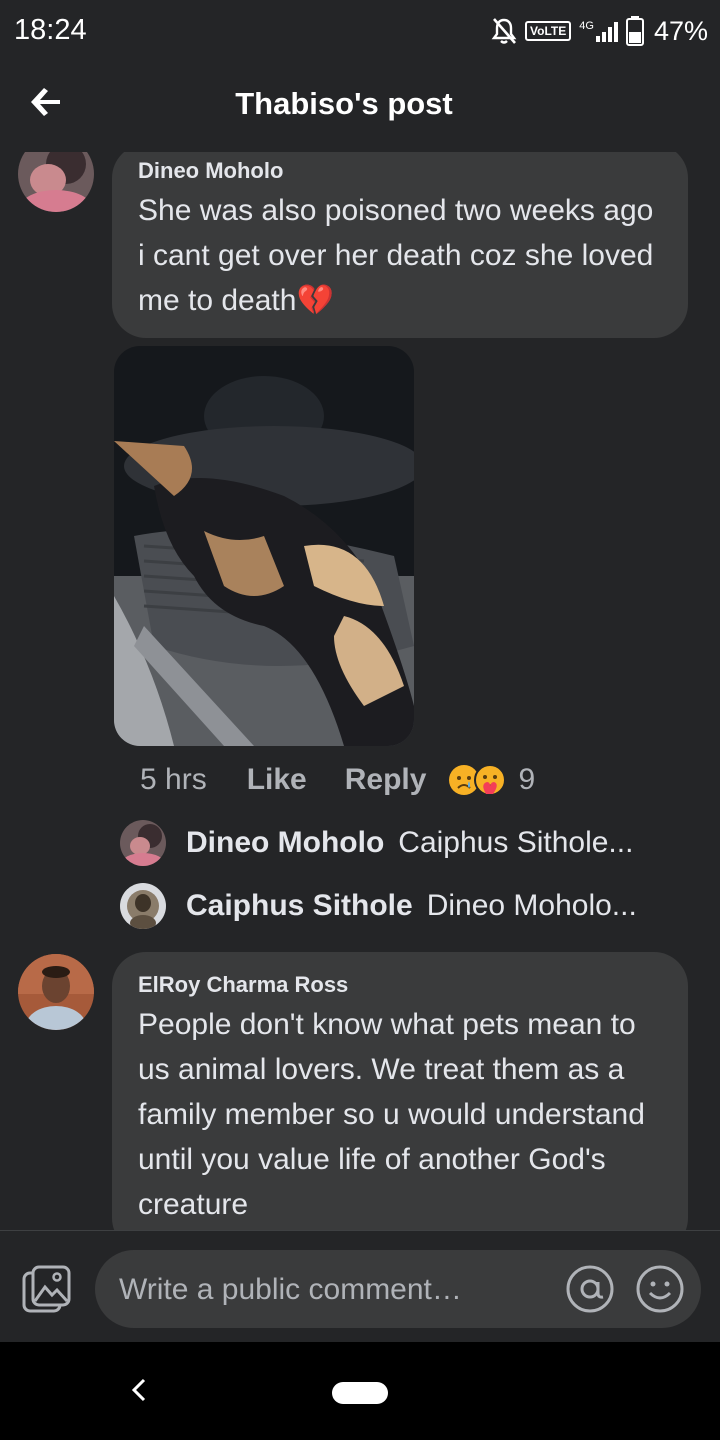 The height and width of the screenshot is (1440, 720). What do you see at coordinates (586, 26) in the screenshot?
I see `network-type: 4G` at bounding box center [586, 26].